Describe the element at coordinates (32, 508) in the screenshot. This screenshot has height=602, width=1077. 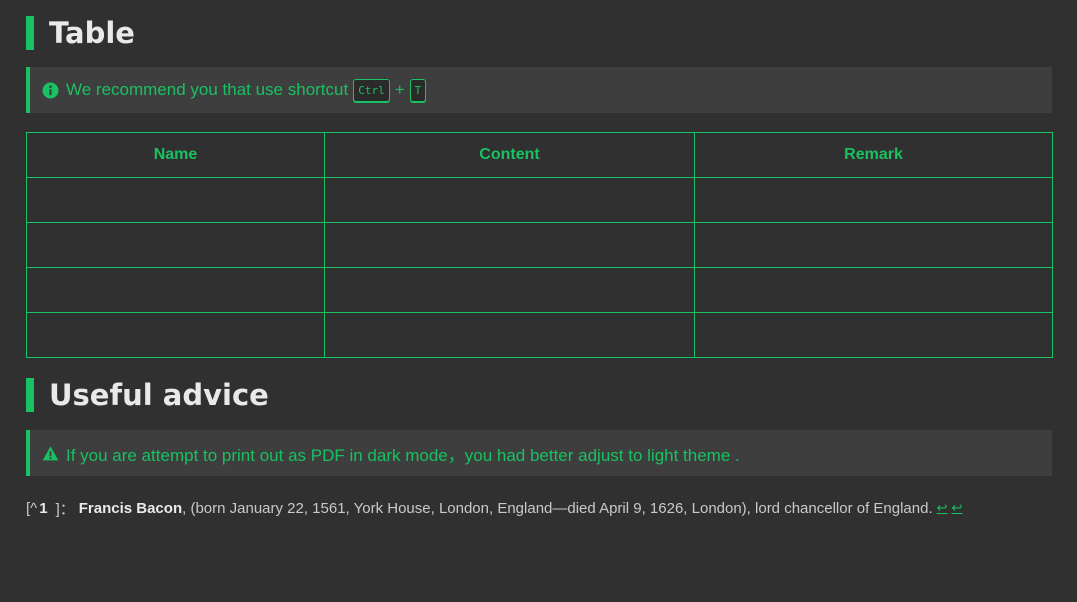
I see `footnote-ref-open: [^` at that location.